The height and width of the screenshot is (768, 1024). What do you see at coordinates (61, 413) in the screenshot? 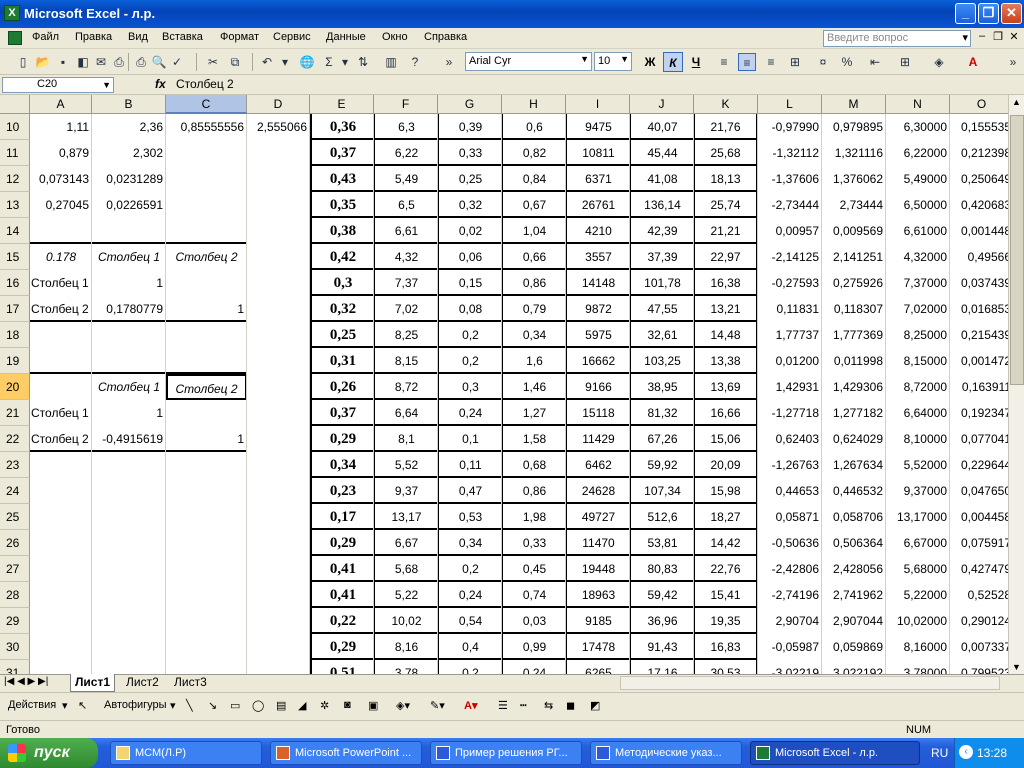
I see `cell-a21: Столбец 1` at bounding box center [61, 413].